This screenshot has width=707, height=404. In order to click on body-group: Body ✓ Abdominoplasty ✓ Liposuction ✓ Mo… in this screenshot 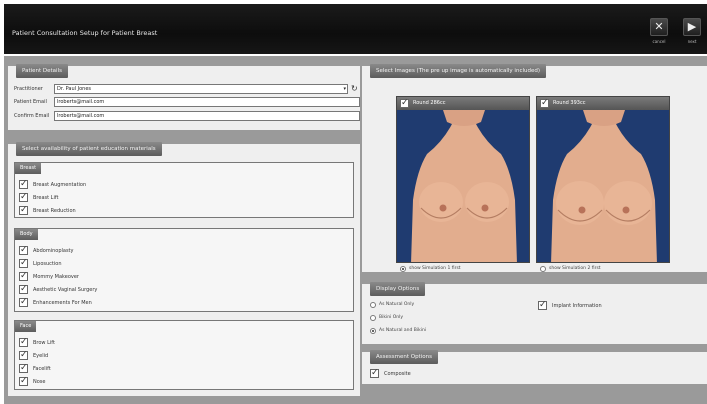, I will do `click(184, 270)`.